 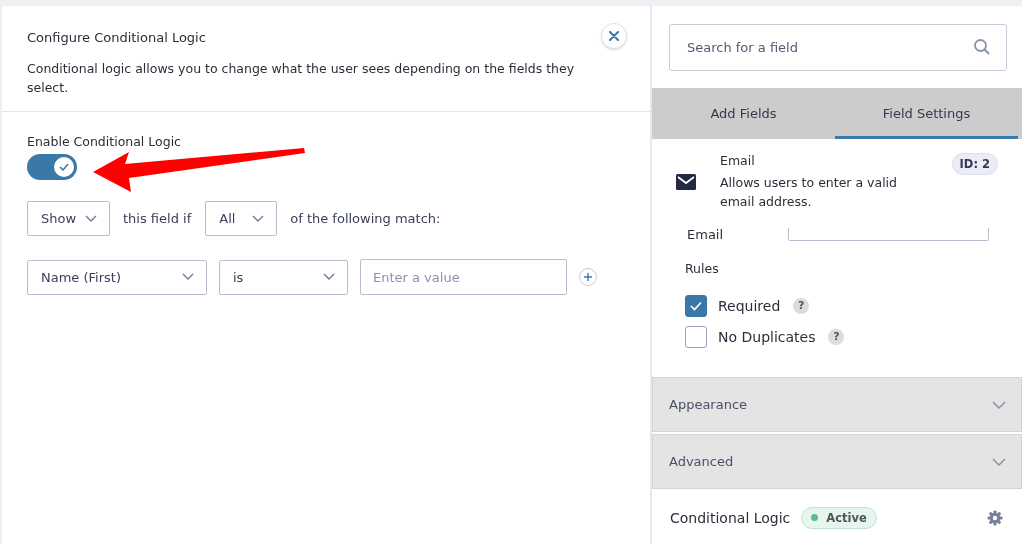 I want to click on match-select: All, so click(x=241, y=218).